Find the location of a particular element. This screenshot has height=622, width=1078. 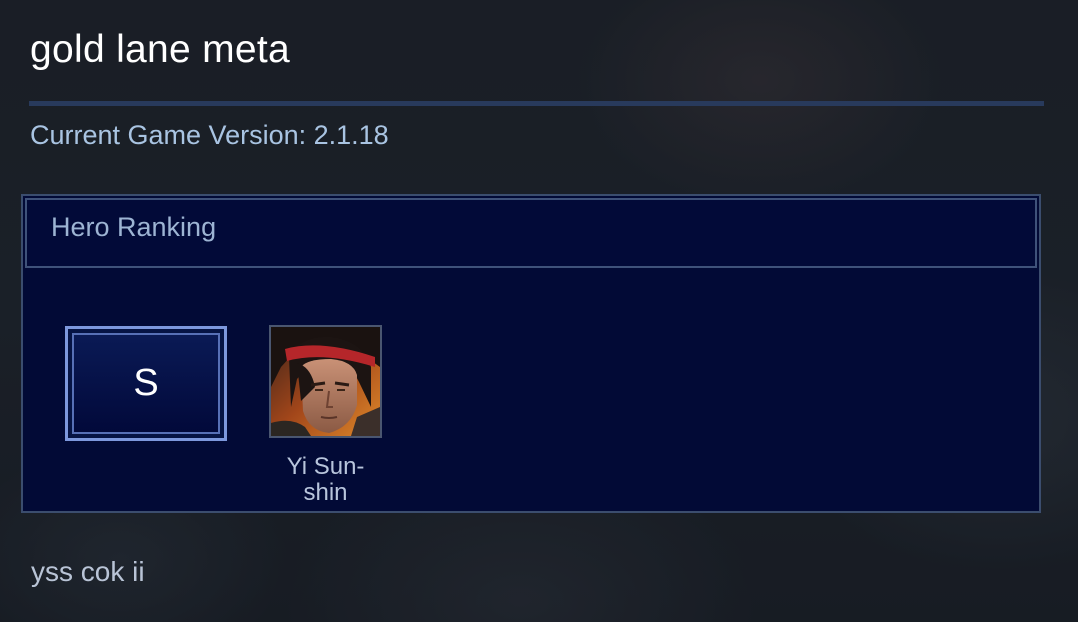

page-title: gold lane meta is located at coordinates (160, 49).